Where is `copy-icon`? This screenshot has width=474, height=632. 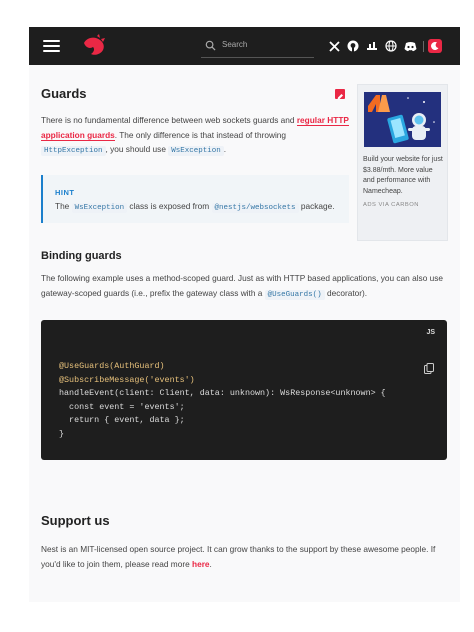 copy-icon is located at coordinates (429, 367).